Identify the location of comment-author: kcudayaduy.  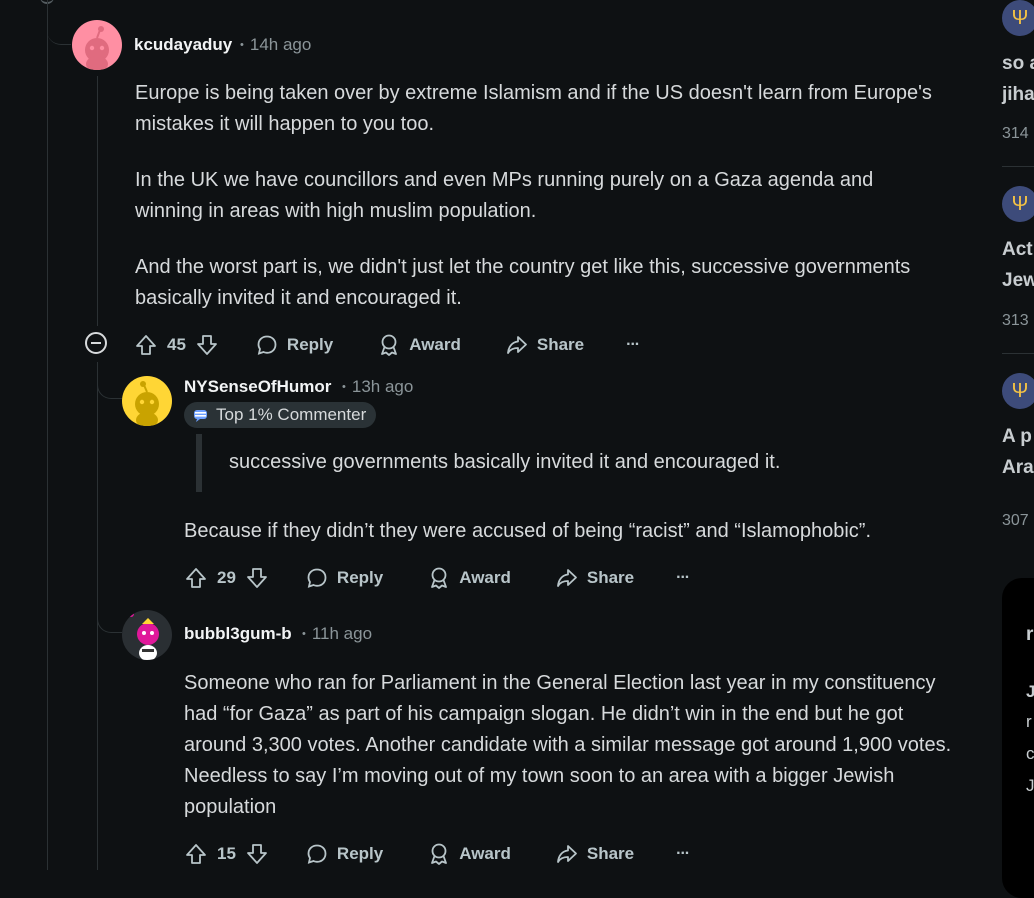
(183, 45).